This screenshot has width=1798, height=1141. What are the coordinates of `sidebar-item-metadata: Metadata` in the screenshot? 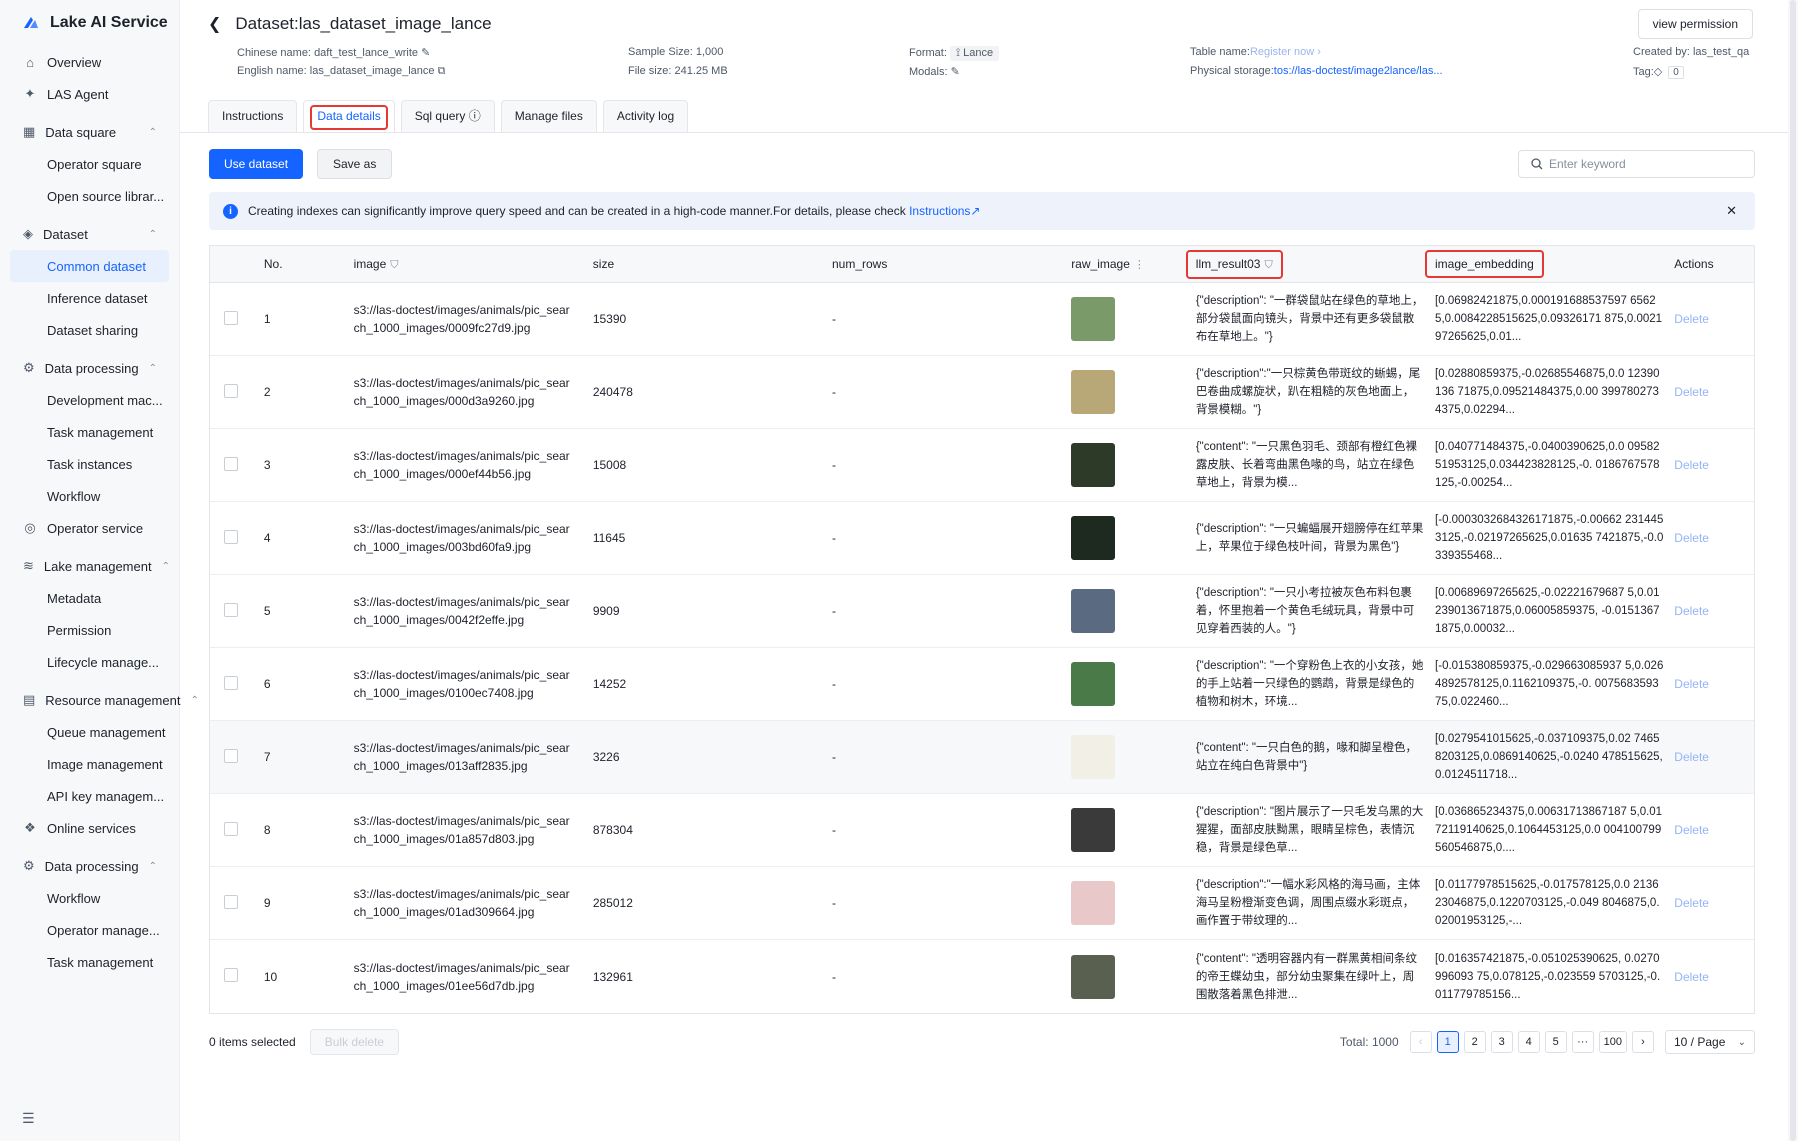 It's located at (89, 598).